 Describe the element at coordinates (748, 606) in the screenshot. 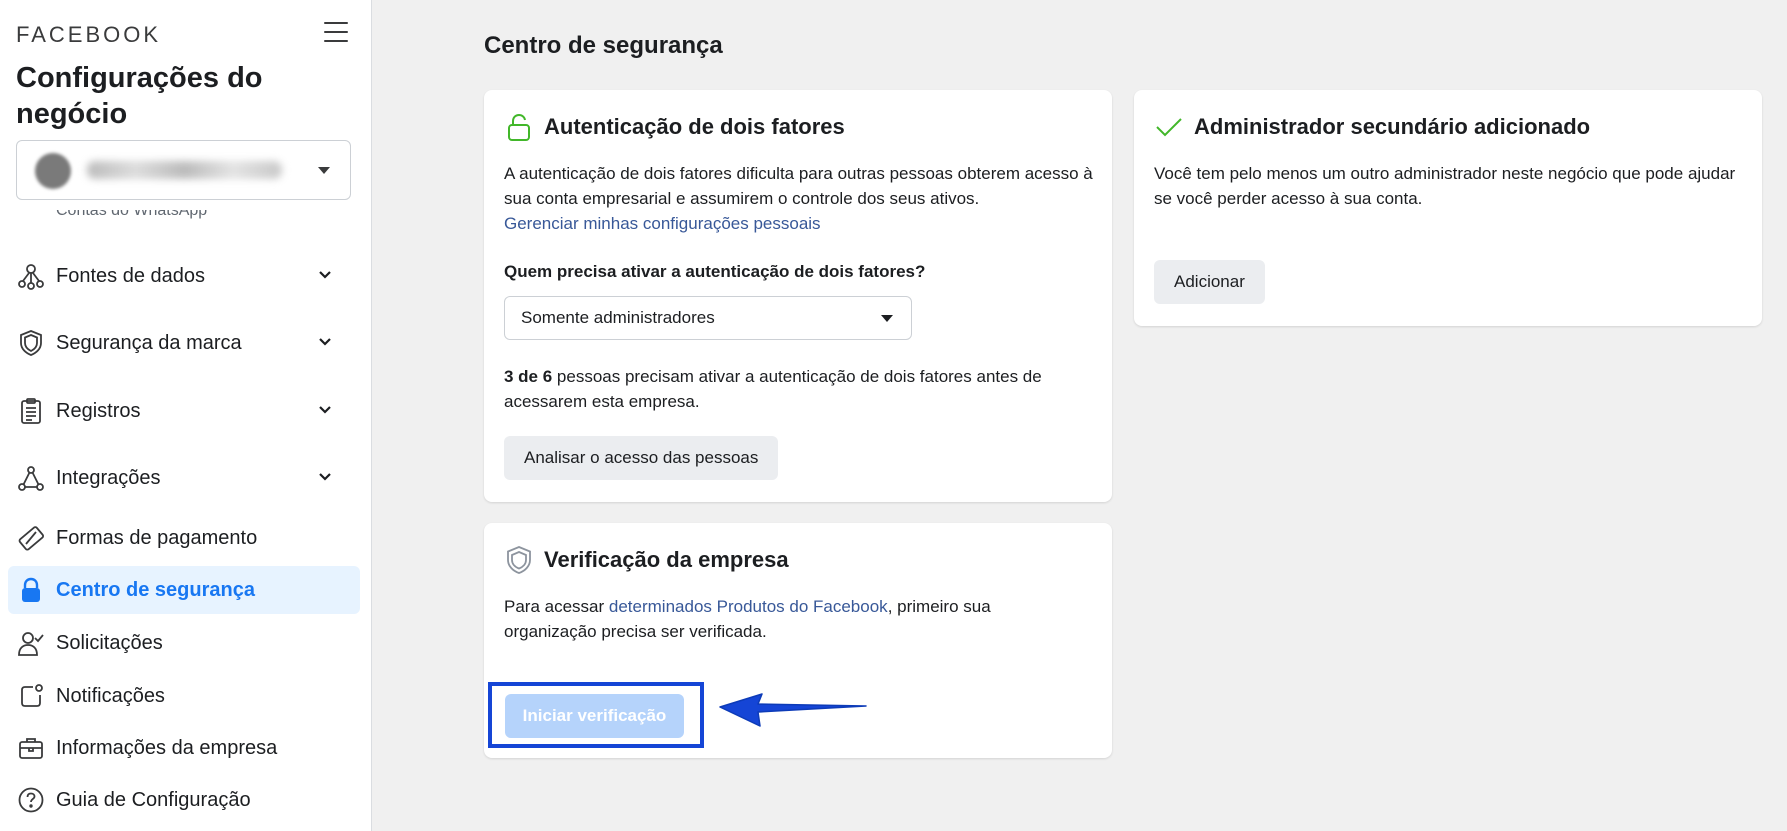

I see `facebook-products-link: determinados Produtos do Facebook` at that location.